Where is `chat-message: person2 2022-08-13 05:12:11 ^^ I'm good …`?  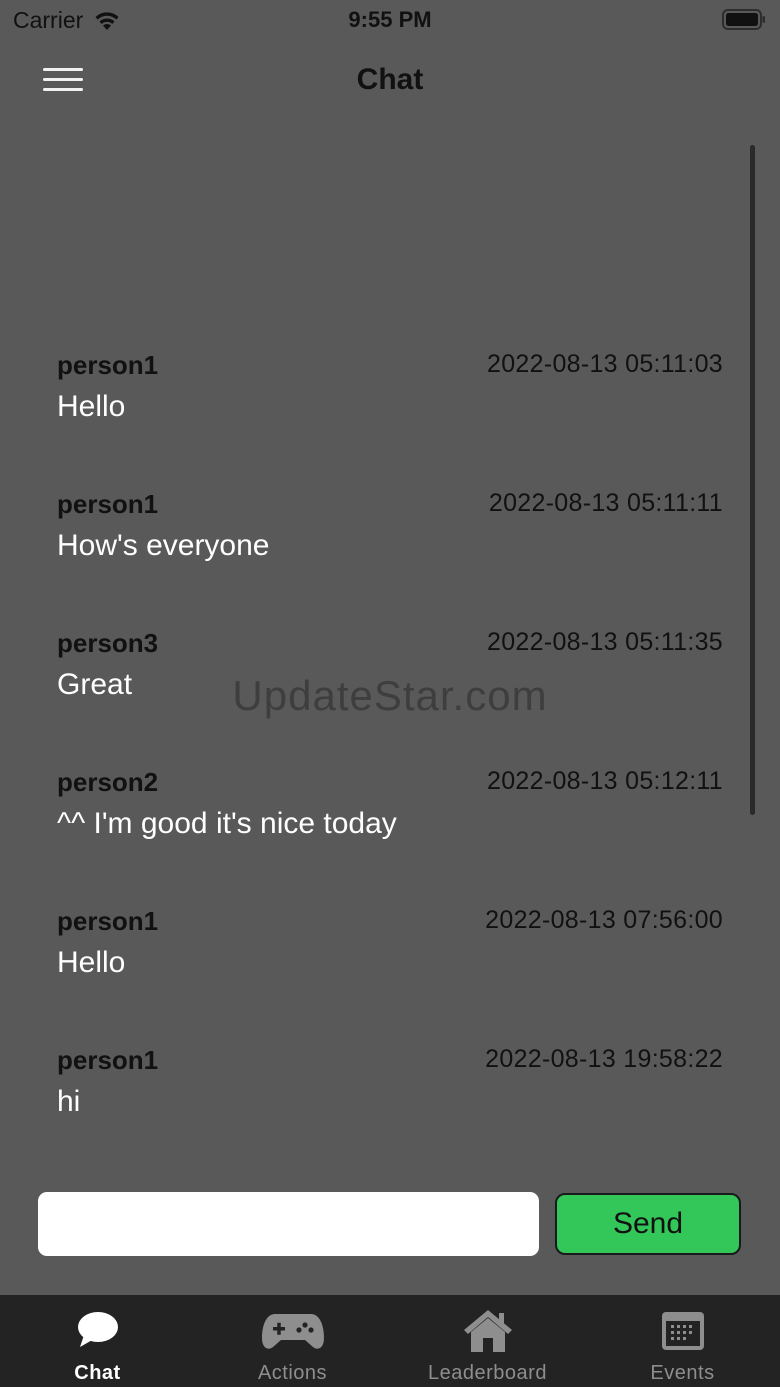 chat-message: person2 2022-08-13 05:12:11 ^^ I'm good … is located at coordinates (390, 822).